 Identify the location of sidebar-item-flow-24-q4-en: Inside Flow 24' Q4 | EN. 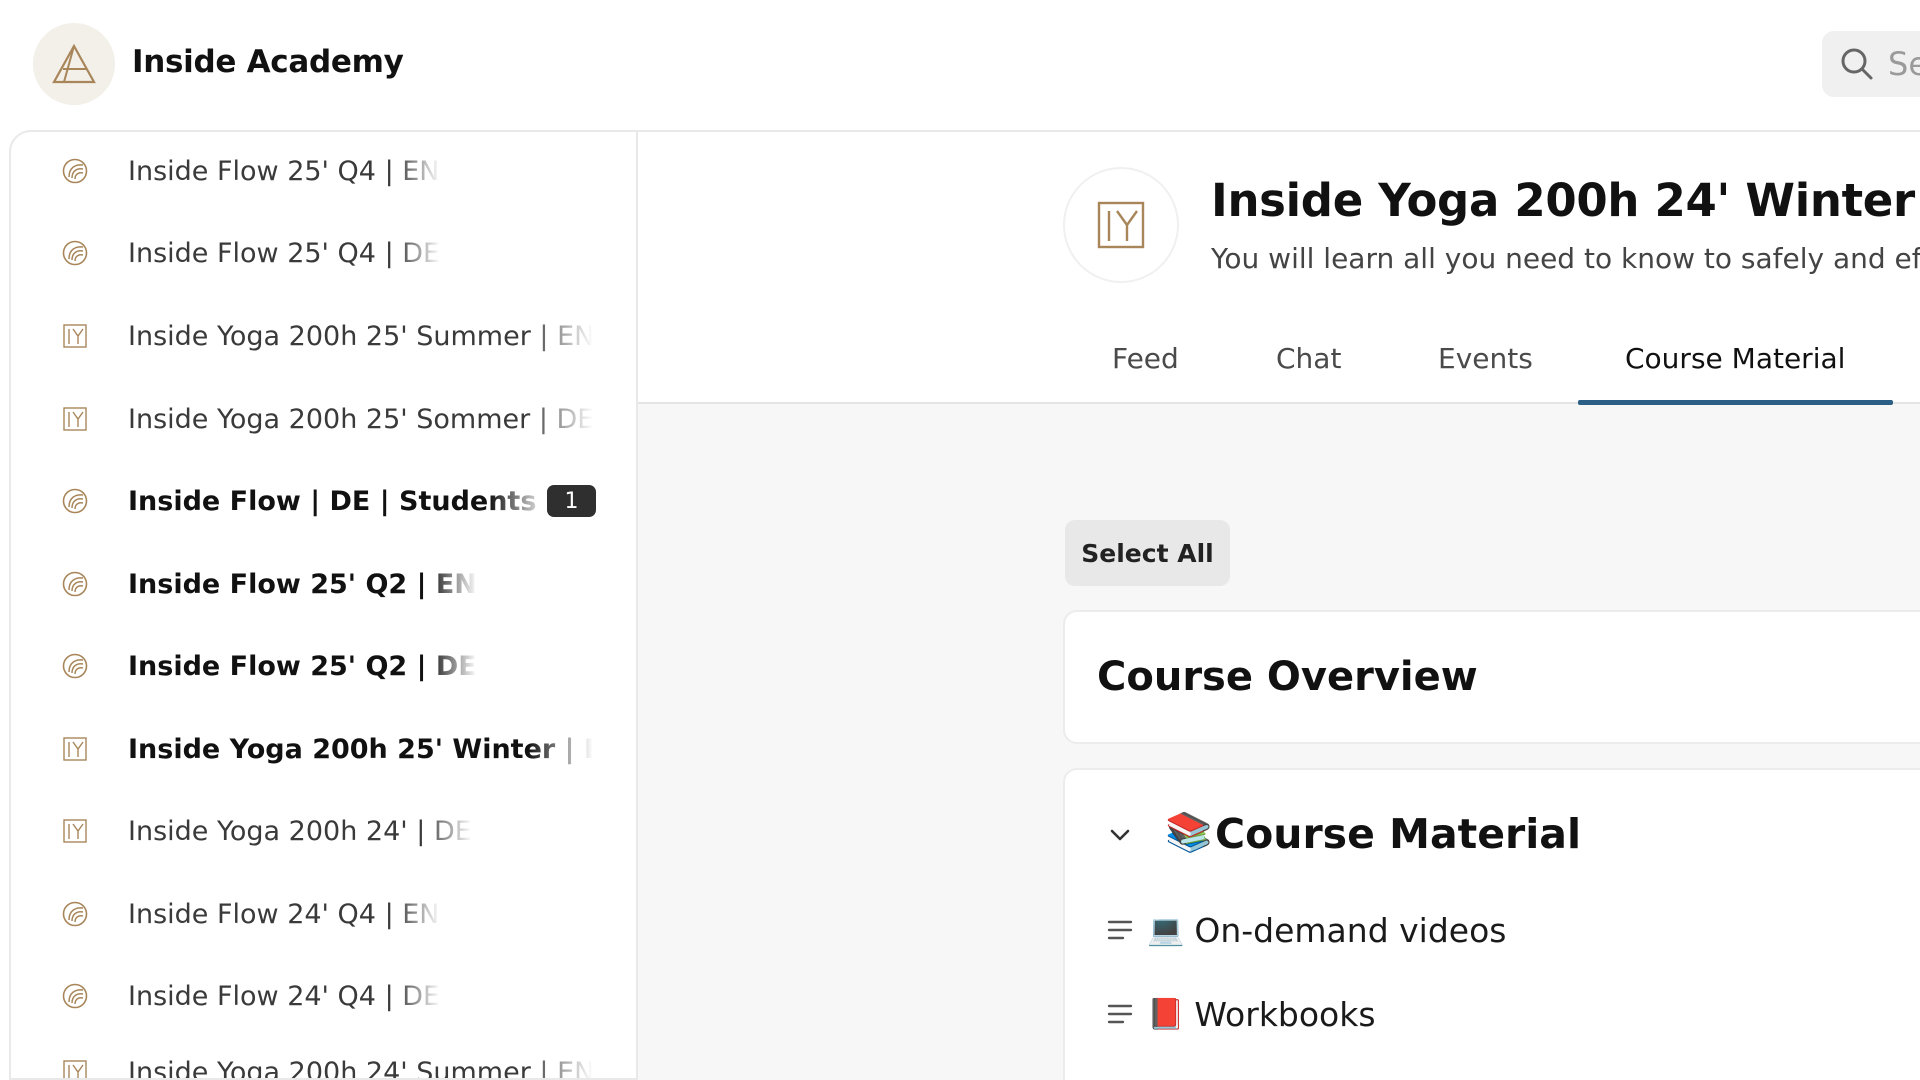
(341, 914).